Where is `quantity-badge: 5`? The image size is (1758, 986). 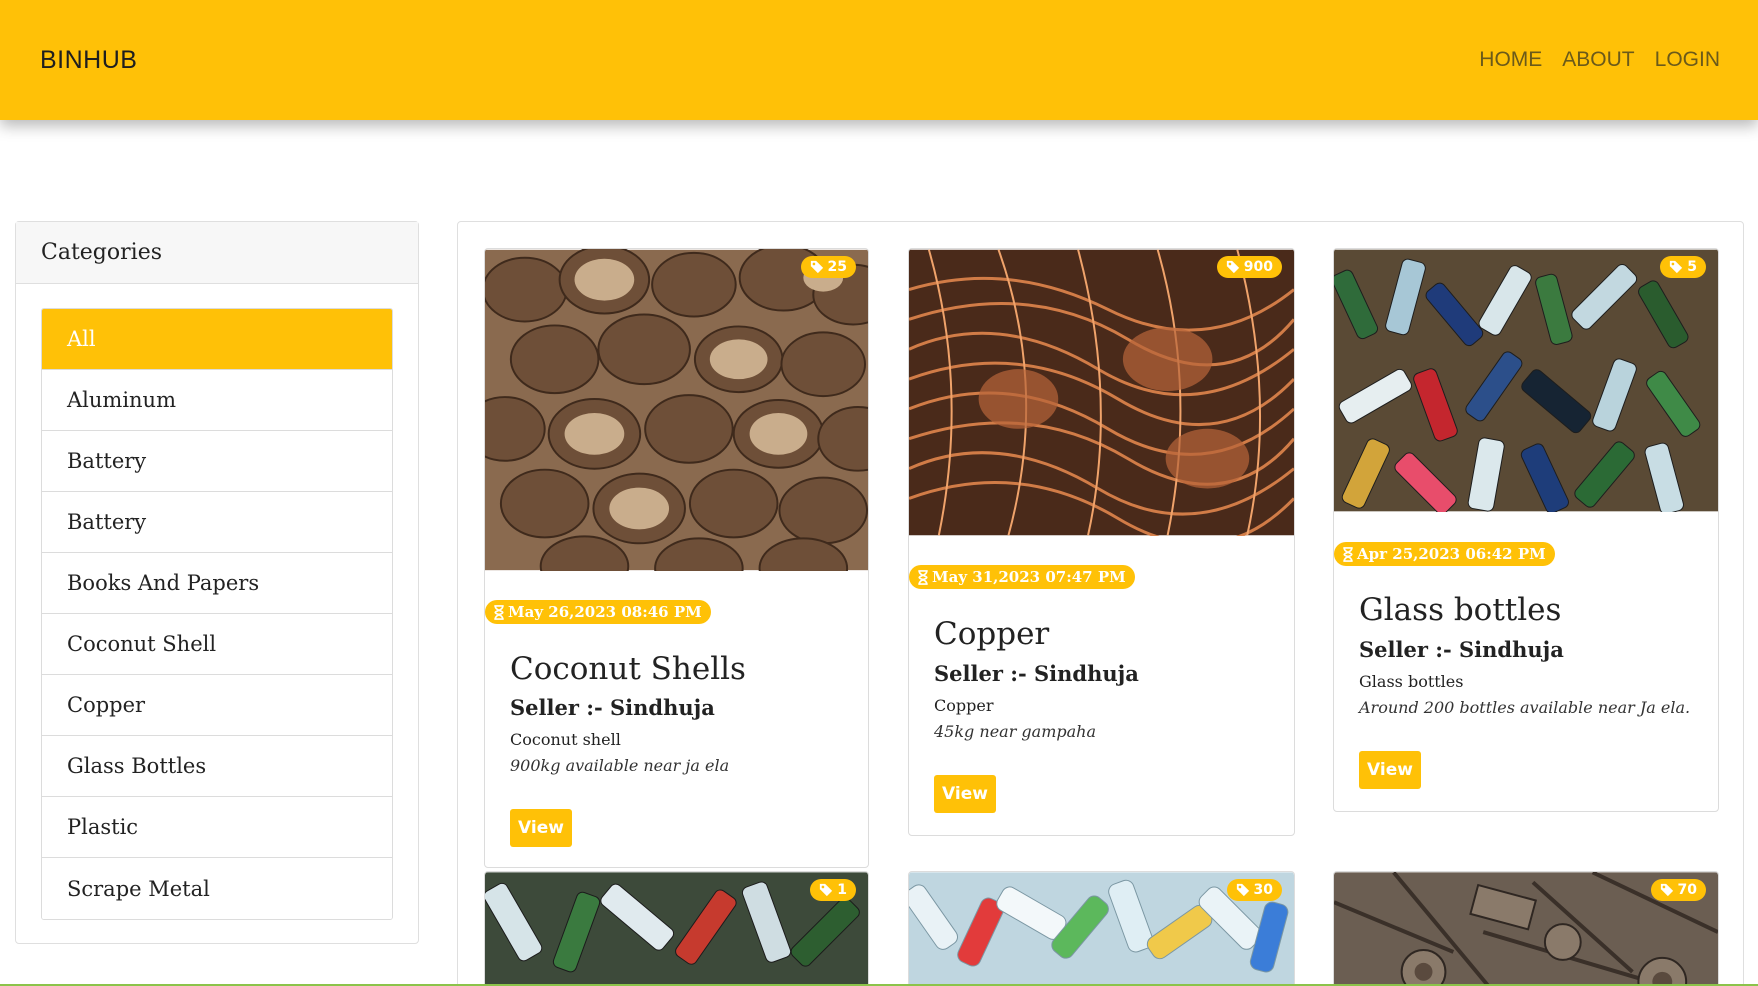 quantity-badge: 5 is located at coordinates (1683, 267).